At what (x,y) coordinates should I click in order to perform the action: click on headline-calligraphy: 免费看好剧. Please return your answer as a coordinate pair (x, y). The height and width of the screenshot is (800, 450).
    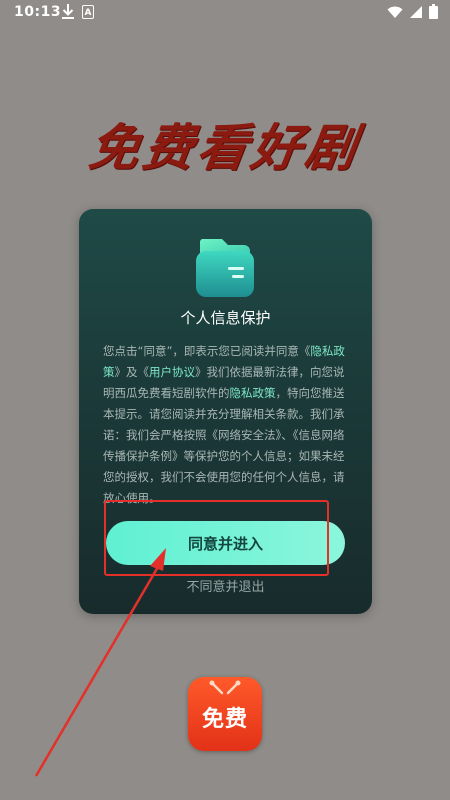
    Looking at the image, I should click on (224, 147).